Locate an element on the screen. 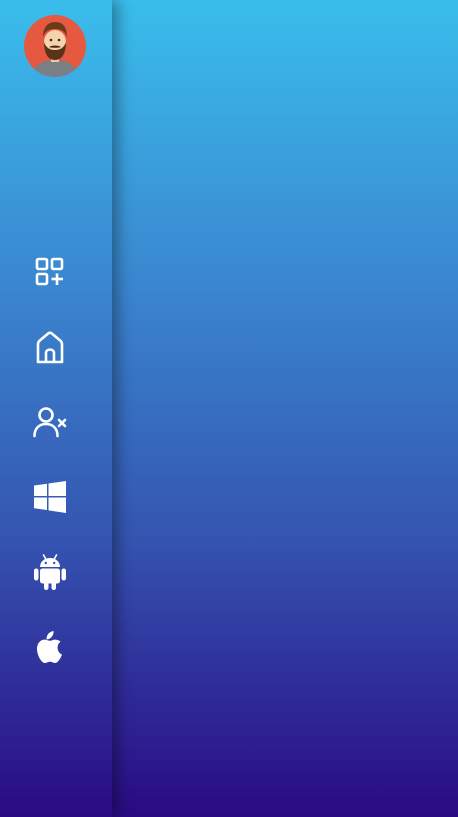  android-icon is located at coordinates (49, 571).